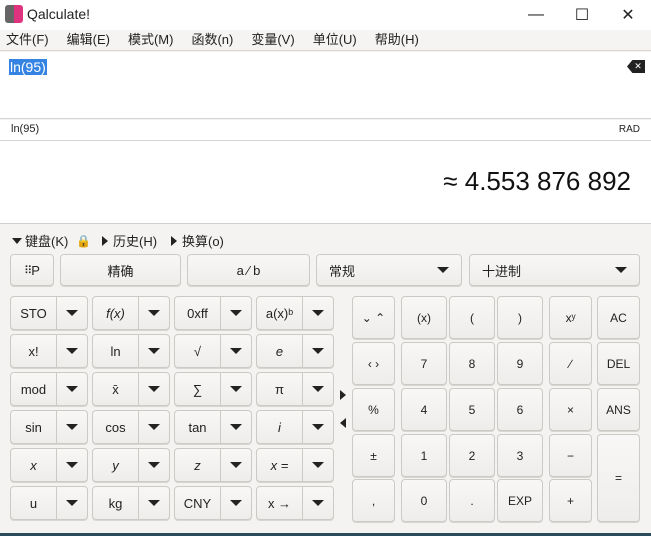 The width and height of the screenshot is (651, 536). What do you see at coordinates (373, 363) in the screenshot?
I see `keypad-key: ‹ ›` at bounding box center [373, 363].